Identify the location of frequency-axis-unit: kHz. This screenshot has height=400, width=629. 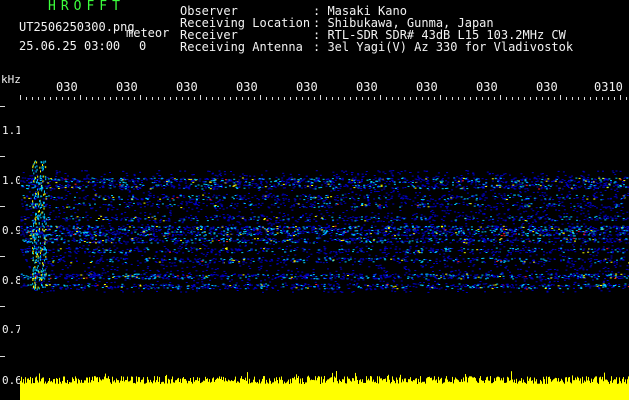
(11, 79).